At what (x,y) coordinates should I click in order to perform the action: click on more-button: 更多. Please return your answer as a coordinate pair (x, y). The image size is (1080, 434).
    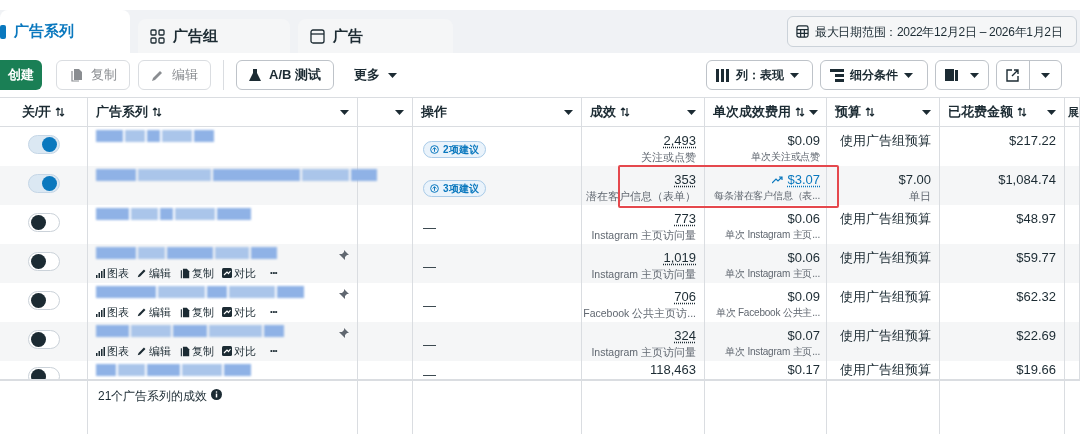
    Looking at the image, I should click on (375, 75).